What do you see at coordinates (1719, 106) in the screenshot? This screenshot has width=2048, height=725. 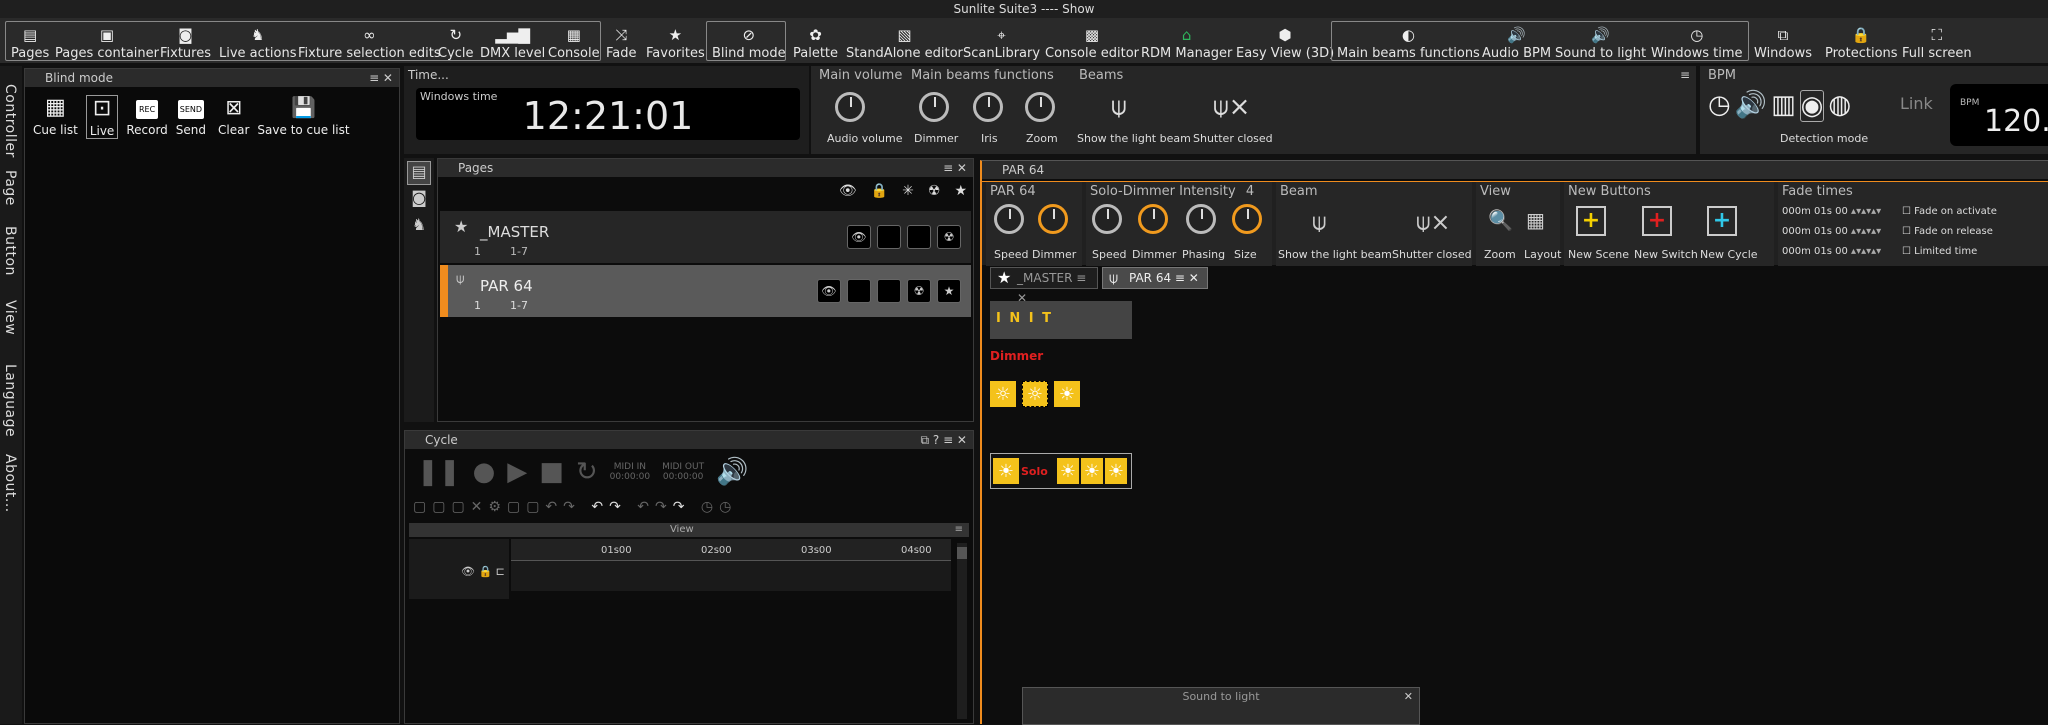 I see `clock-icon: ◷` at bounding box center [1719, 106].